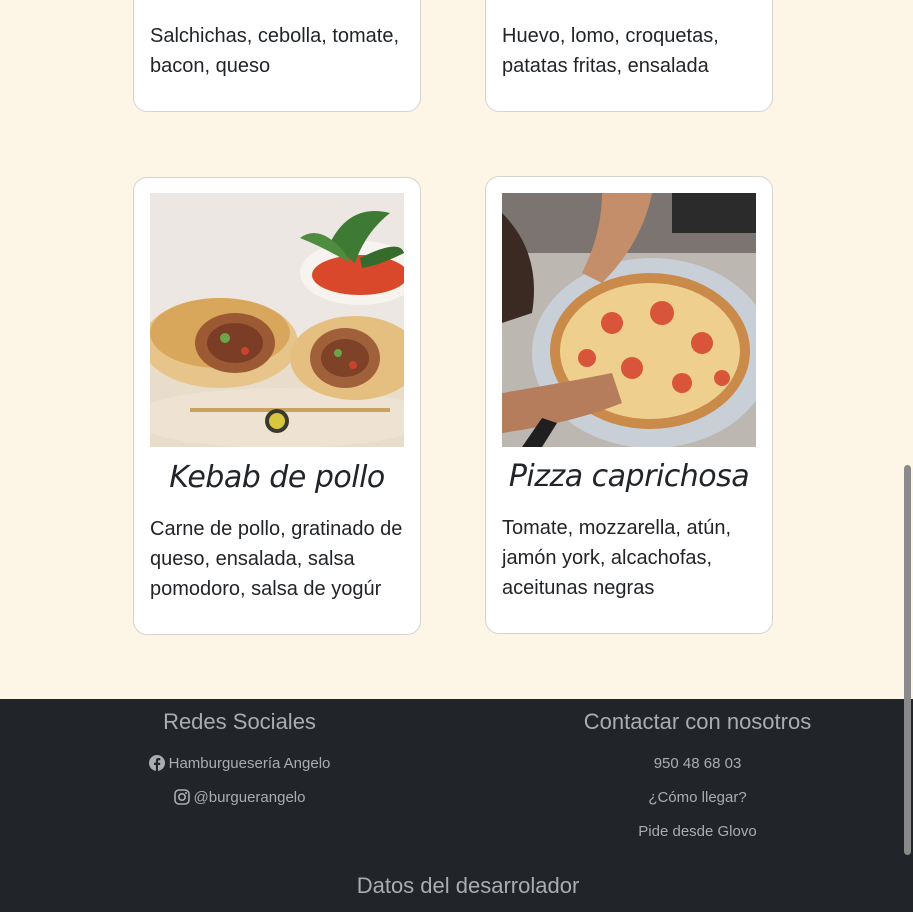 The width and height of the screenshot is (913, 912). What do you see at coordinates (277, 320) in the screenshot?
I see `kebab-photo` at bounding box center [277, 320].